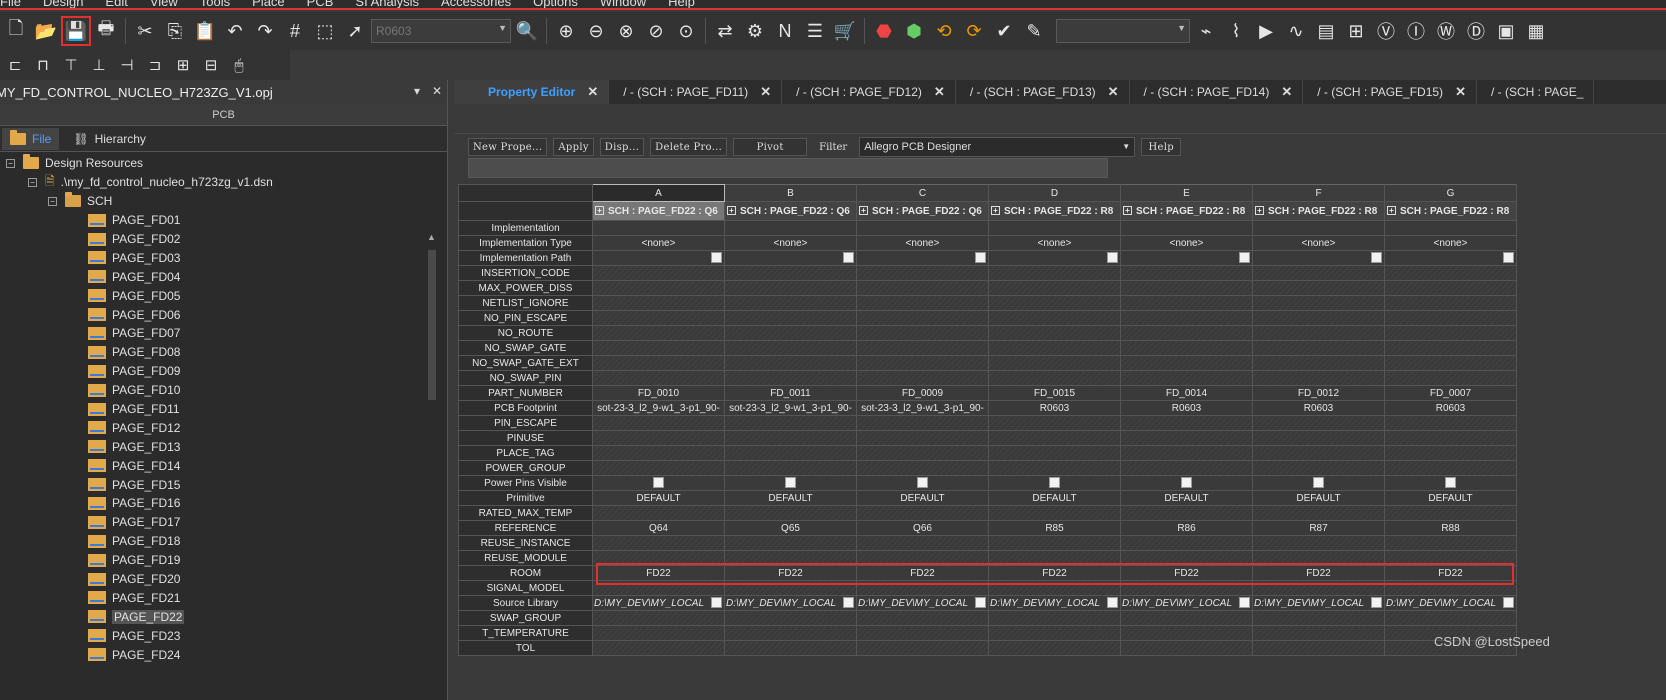 The height and width of the screenshot is (700, 1666). I want to click on property-cell: D:\MY_DEV\MY_LOCAL, so click(922, 603).